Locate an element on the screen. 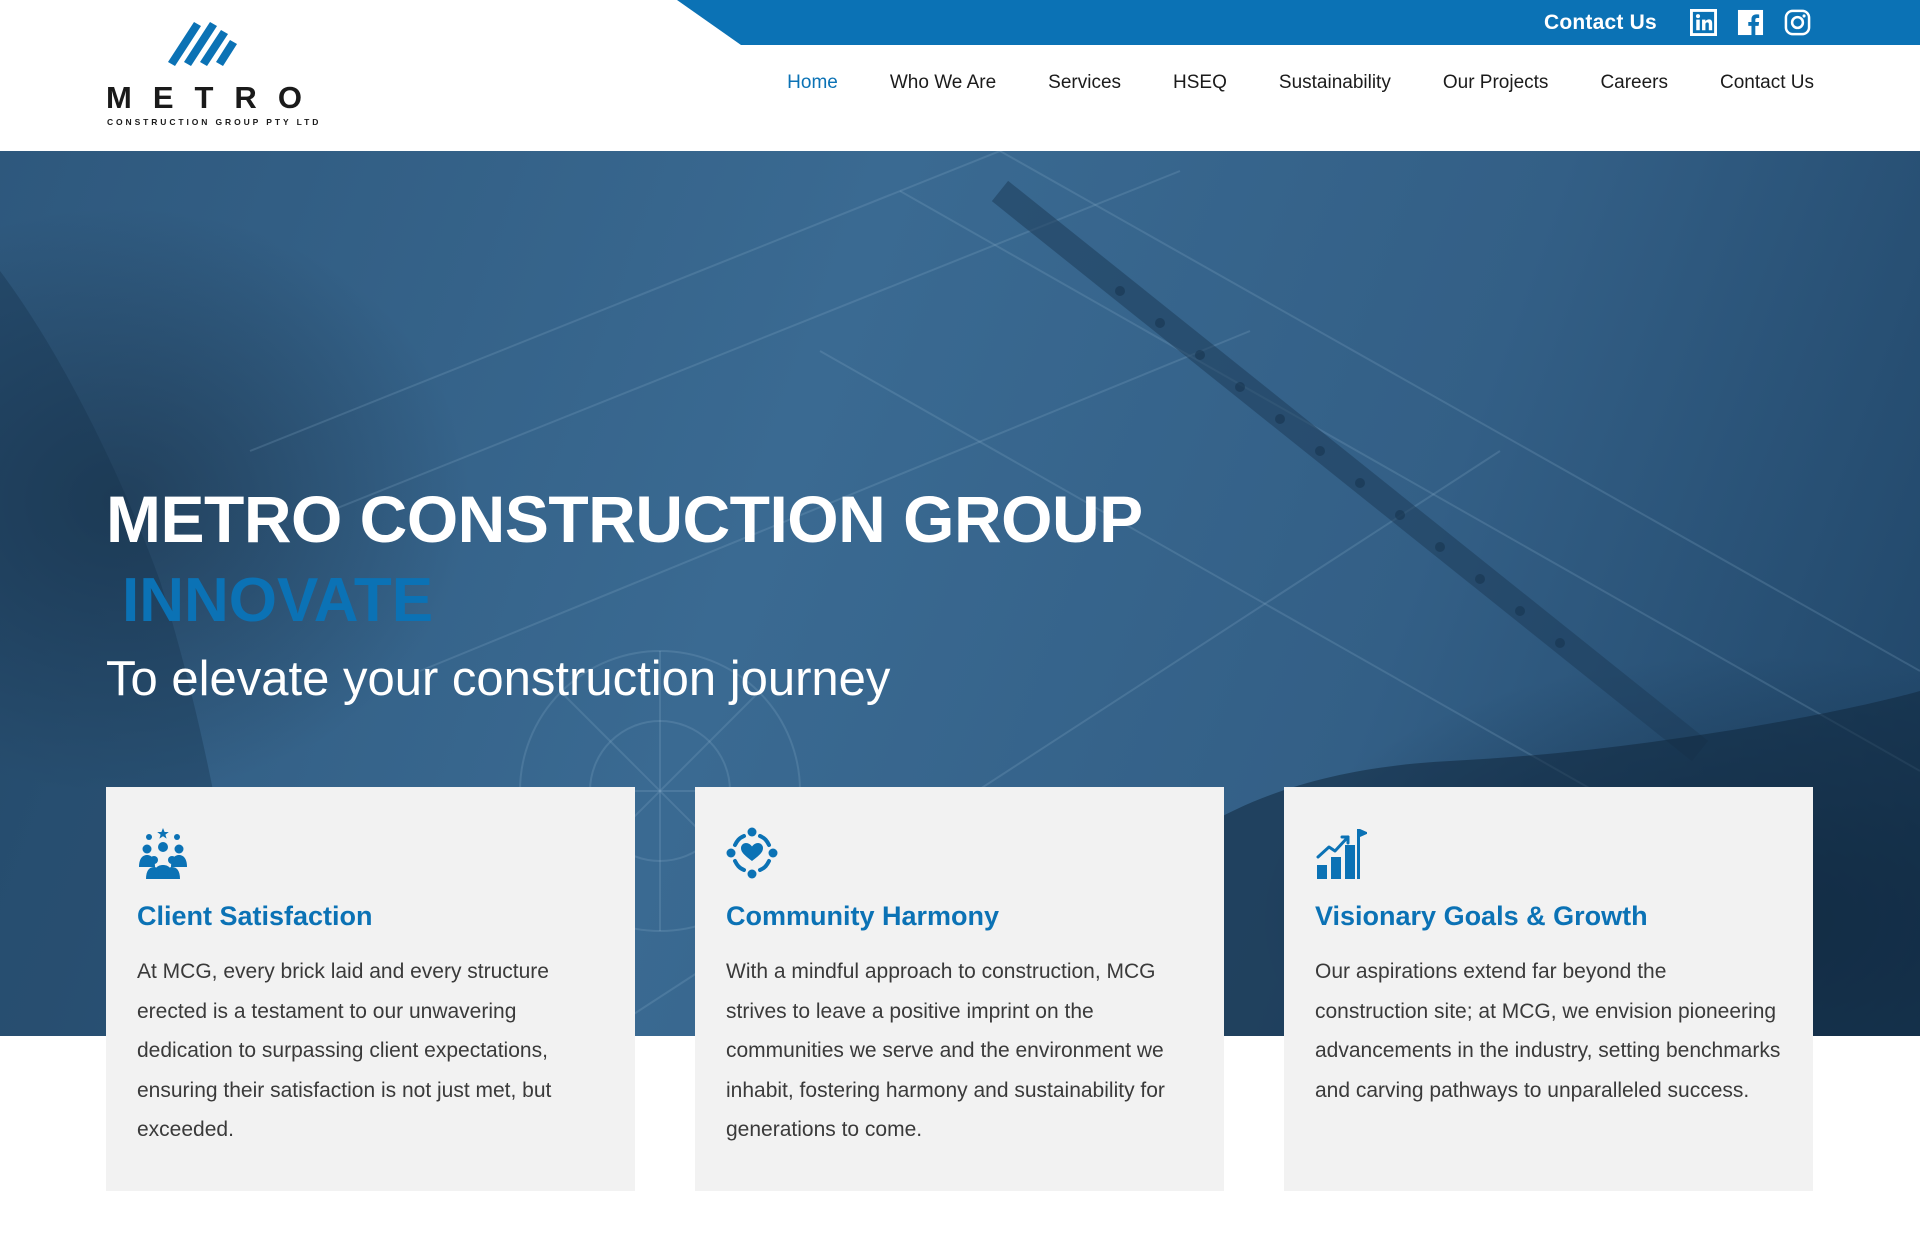  facebook-icon is located at coordinates (1750, 22).